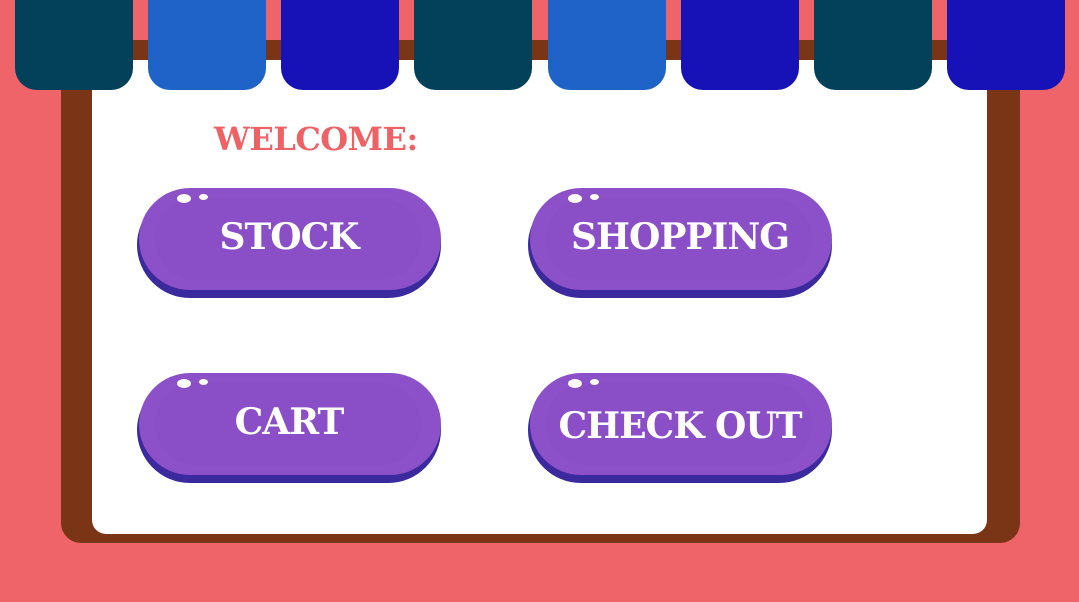  I want to click on shopping-button-label: SHOPPING, so click(680, 237).